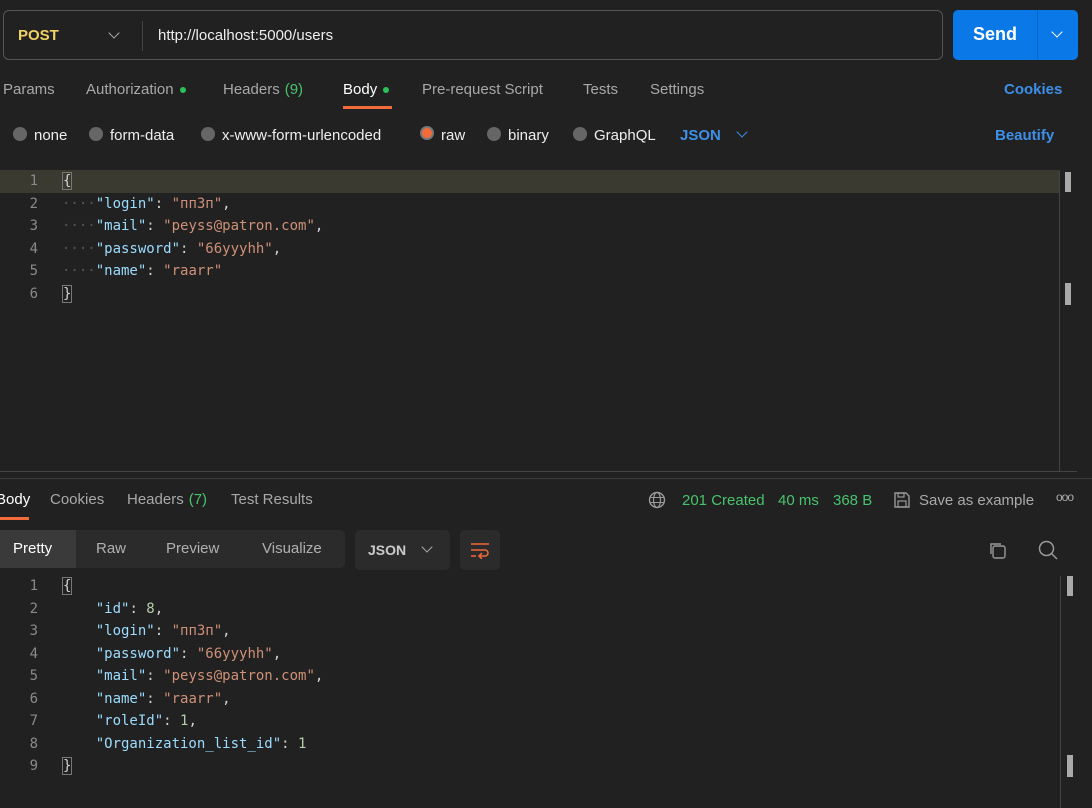  I want to click on view-raw: Raw, so click(111, 548).